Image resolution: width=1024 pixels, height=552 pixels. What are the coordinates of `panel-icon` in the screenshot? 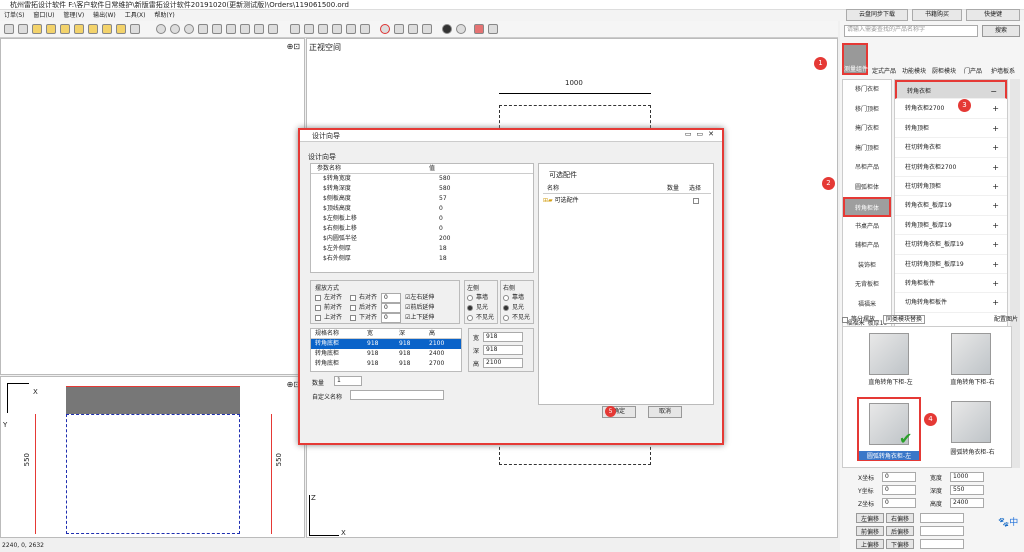 It's located at (107, 29).